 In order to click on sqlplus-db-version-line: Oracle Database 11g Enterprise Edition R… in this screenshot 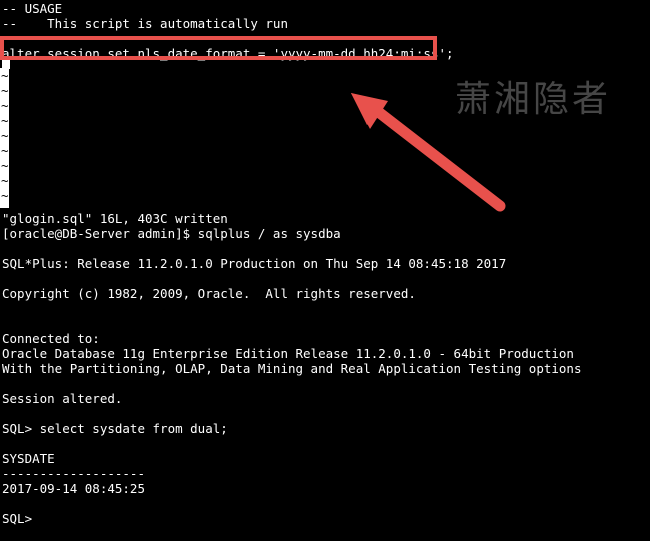, I will do `click(288, 353)`.